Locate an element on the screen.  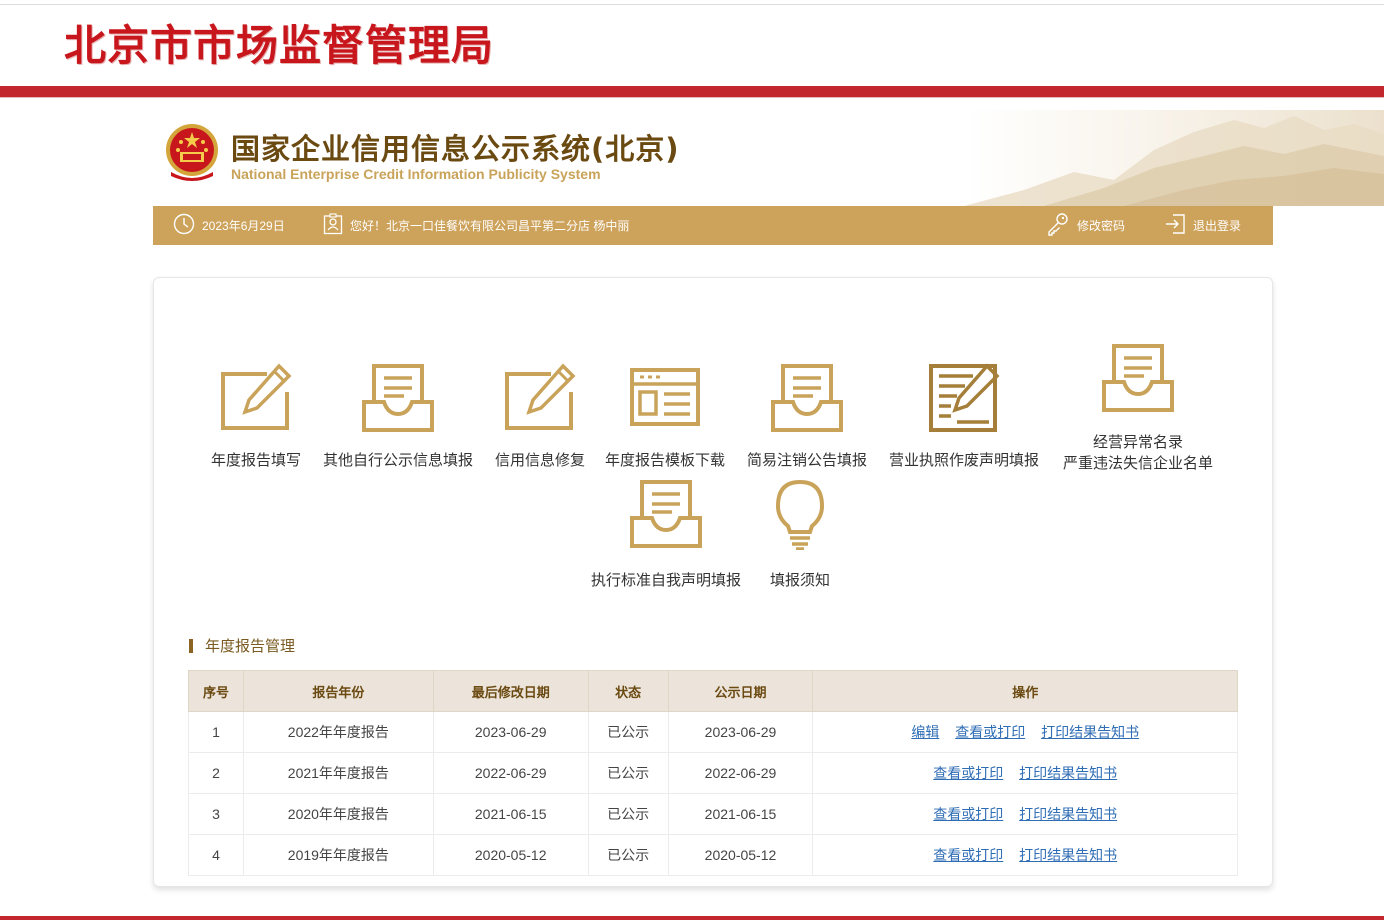
function-label: 年度报告模板下载 is located at coordinates (664, 460).